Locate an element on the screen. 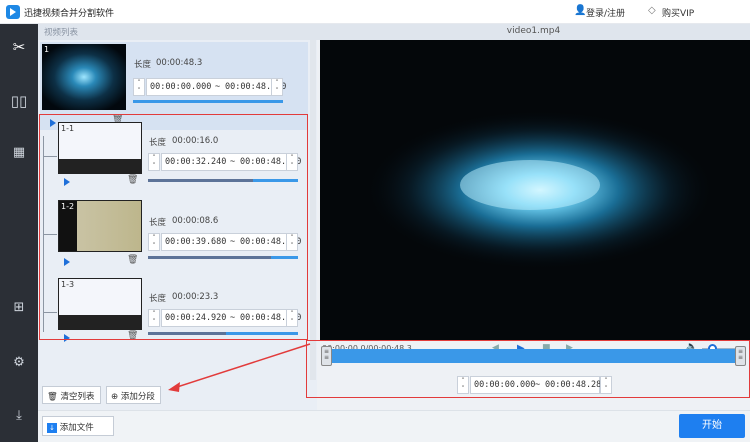 Image resolution: width=750 pixels, height=442 pixels. add-segment-button: ⊕ 添加分段 is located at coordinates (133, 395).